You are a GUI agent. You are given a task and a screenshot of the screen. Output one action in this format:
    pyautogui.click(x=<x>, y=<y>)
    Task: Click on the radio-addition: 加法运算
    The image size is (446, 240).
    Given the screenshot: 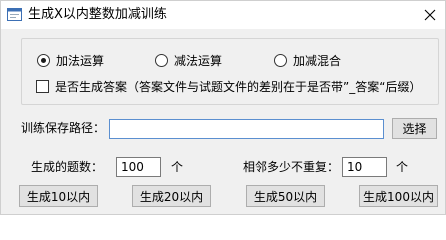 What is the action you would take?
    pyautogui.click(x=70, y=60)
    